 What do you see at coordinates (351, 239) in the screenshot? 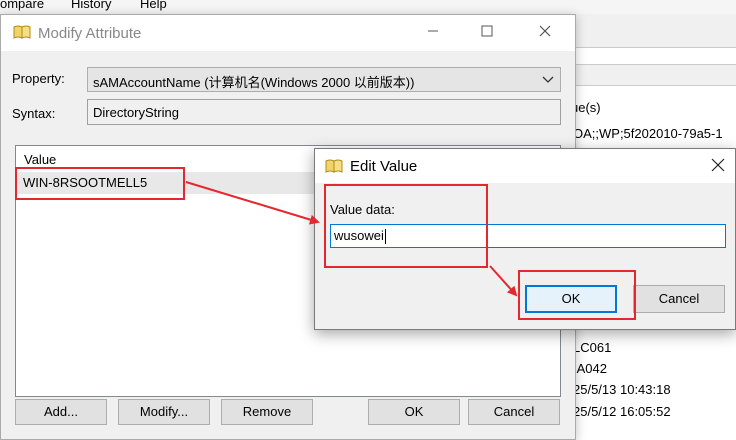
I see `annotation-arrows` at bounding box center [351, 239].